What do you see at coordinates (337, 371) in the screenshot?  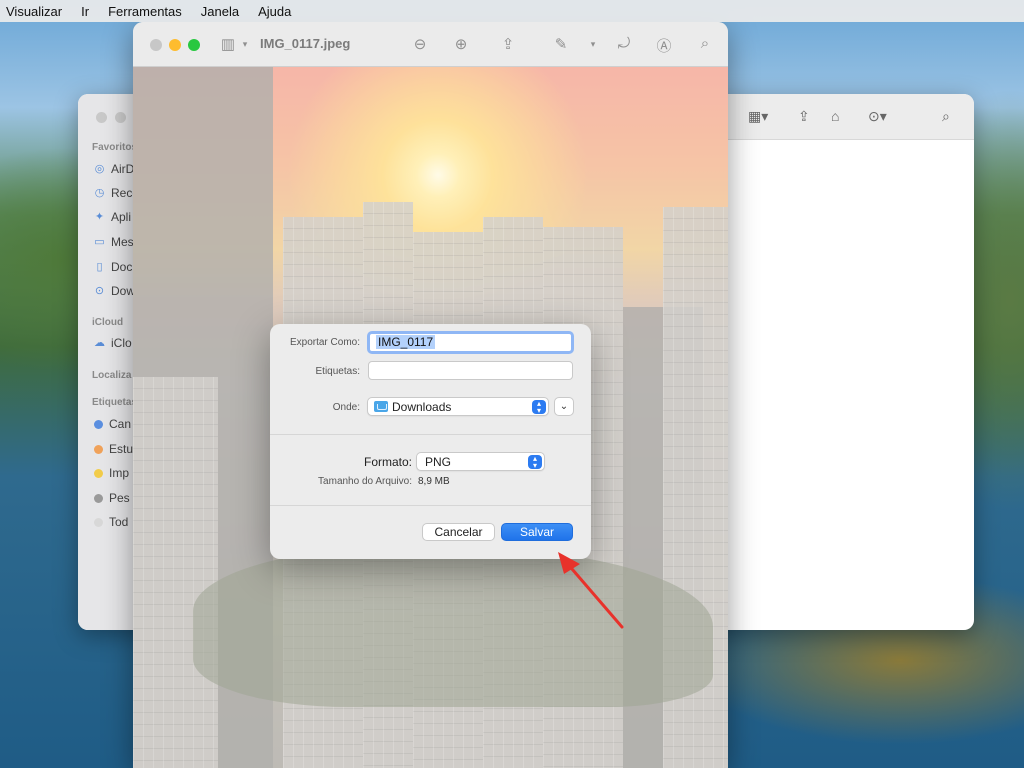 I see `tags-label: Etiquetas:` at bounding box center [337, 371].